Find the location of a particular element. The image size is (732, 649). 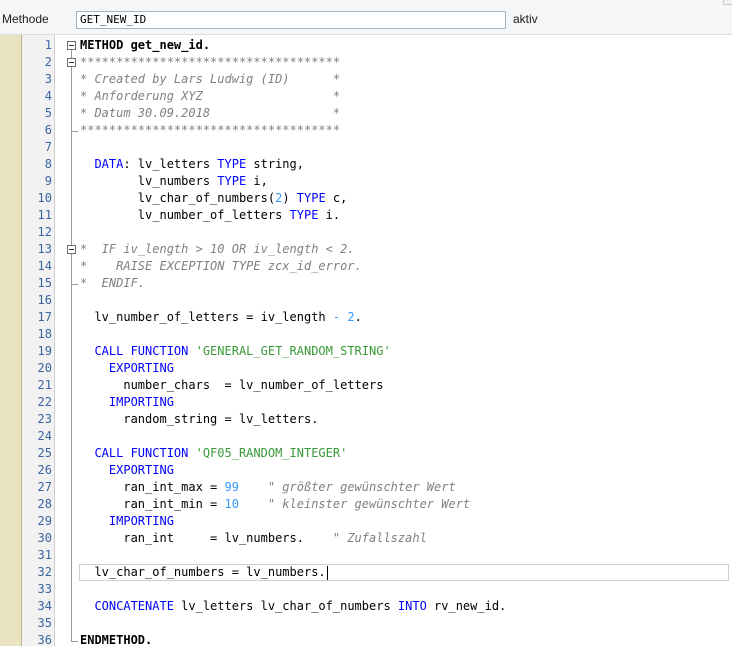

code-line: 33 is located at coordinates (385, 589).